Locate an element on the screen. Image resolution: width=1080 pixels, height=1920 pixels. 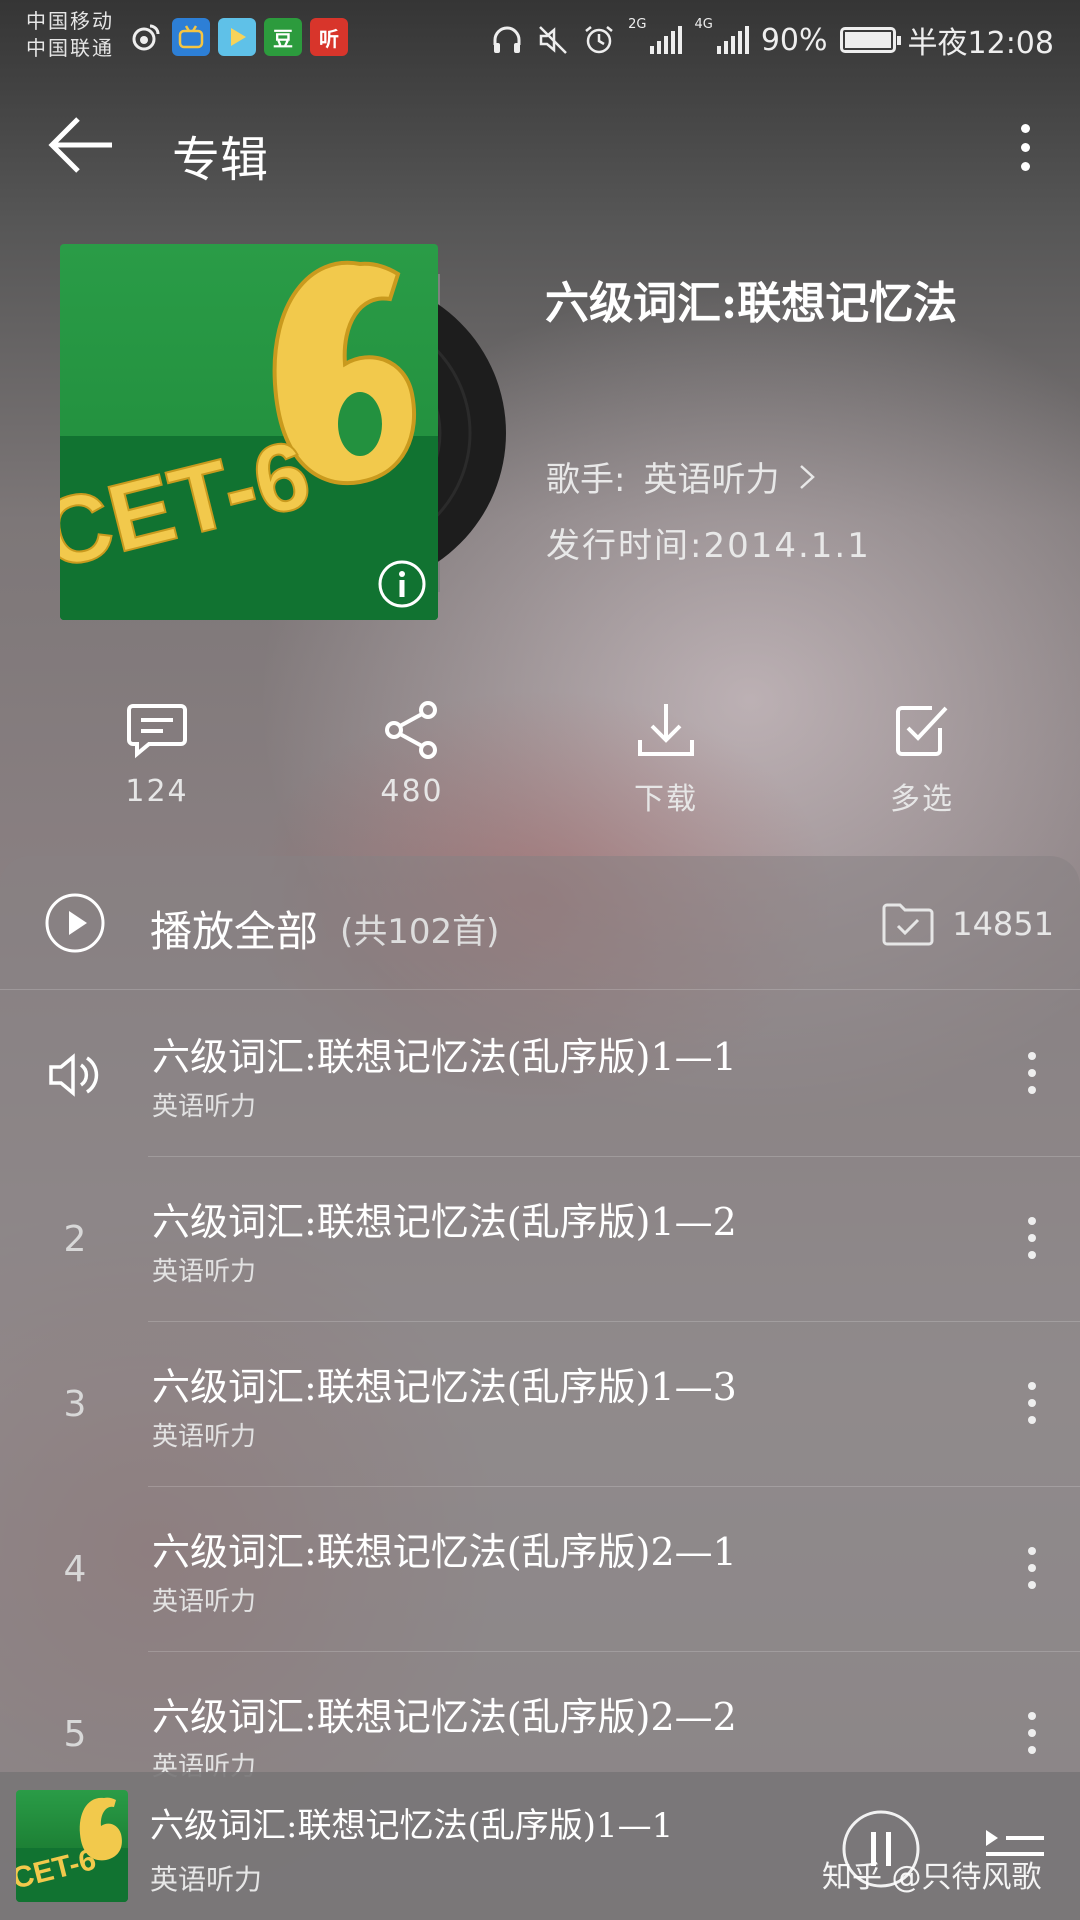
release-date: 发行时间:2014.1.1 is located at coordinates (708, 546).